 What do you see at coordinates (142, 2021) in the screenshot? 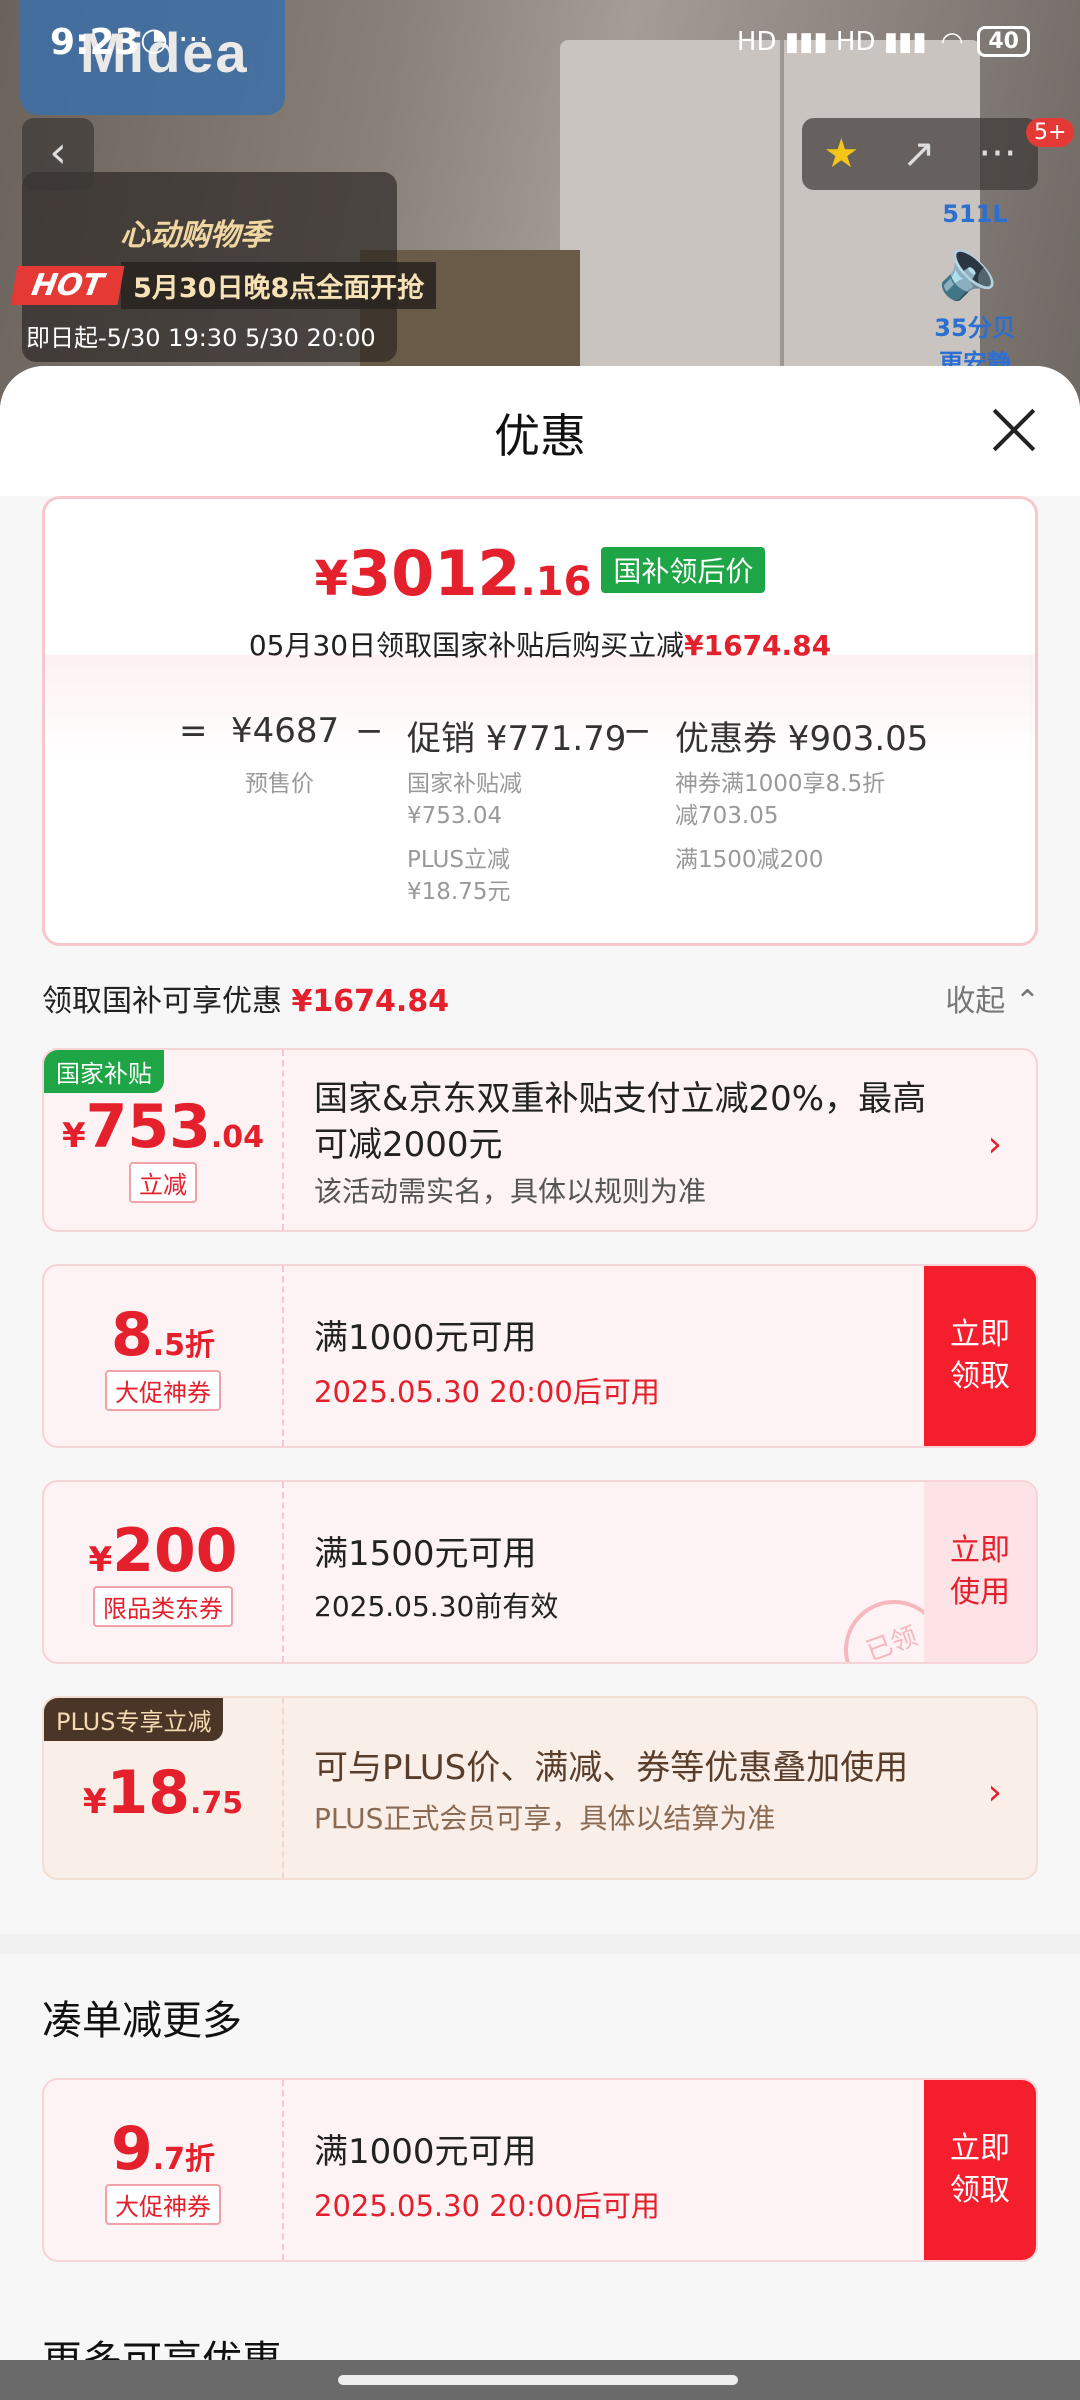
I see `bundle-section-title: 凑单减更多` at bounding box center [142, 2021].